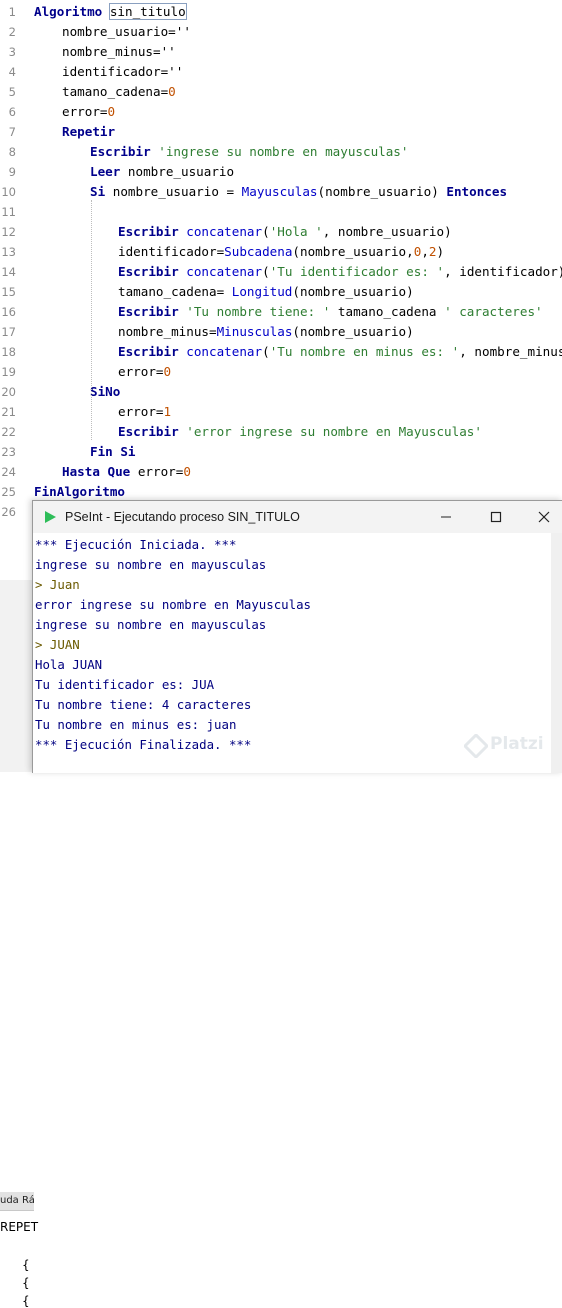 The height and width of the screenshot is (1308, 562). What do you see at coordinates (12, 132) in the screenshot?
I see `line-number: 7` at bounding box center [12, 132].